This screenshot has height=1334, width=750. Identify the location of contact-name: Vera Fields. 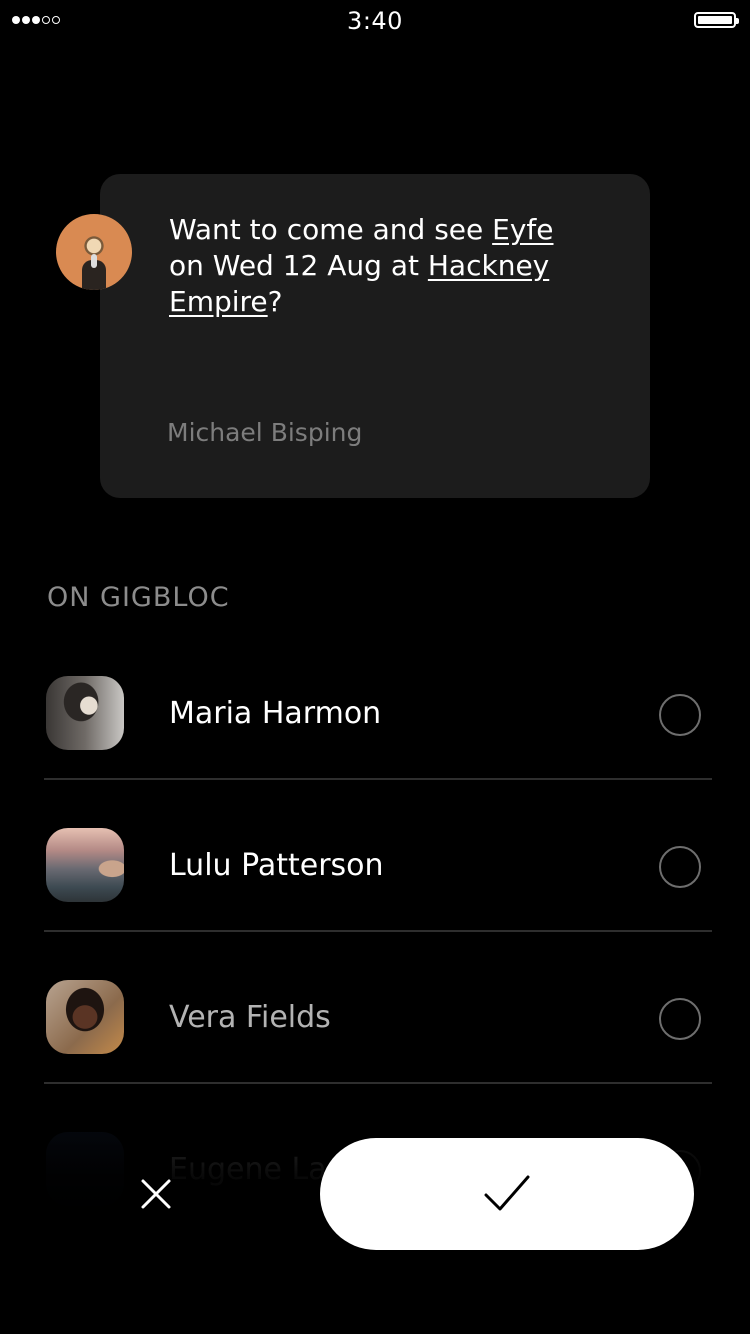
(250, 1017).